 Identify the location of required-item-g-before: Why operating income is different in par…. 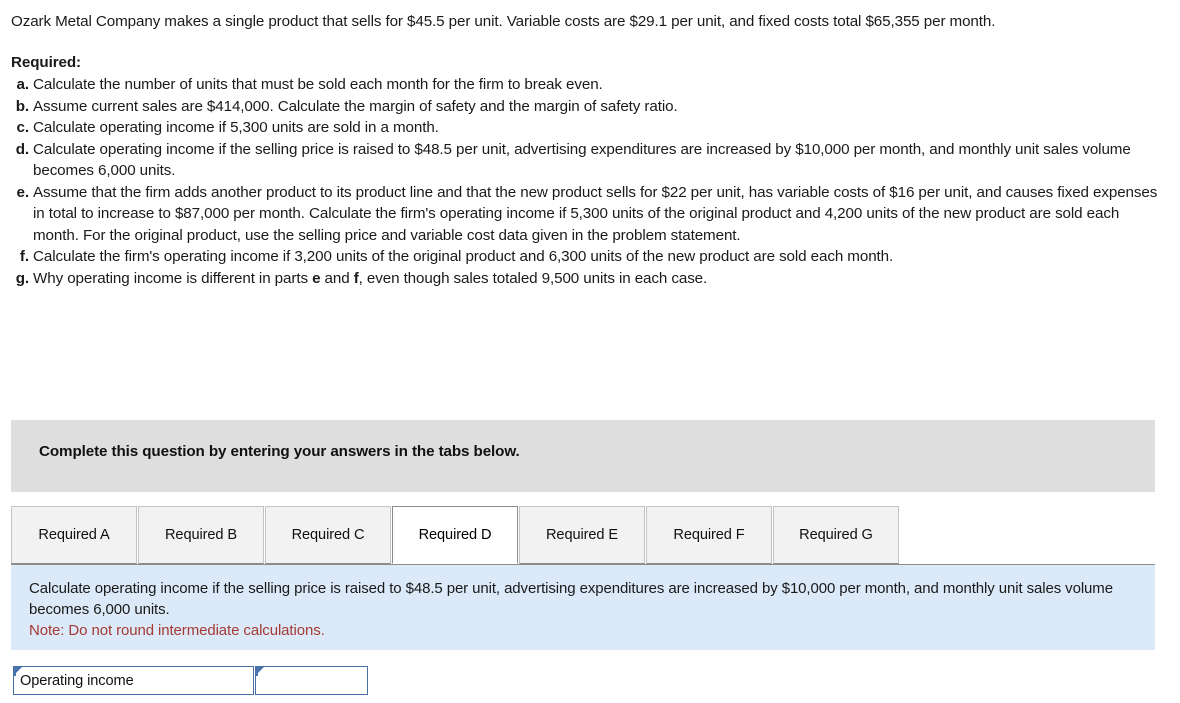
(173, 278).